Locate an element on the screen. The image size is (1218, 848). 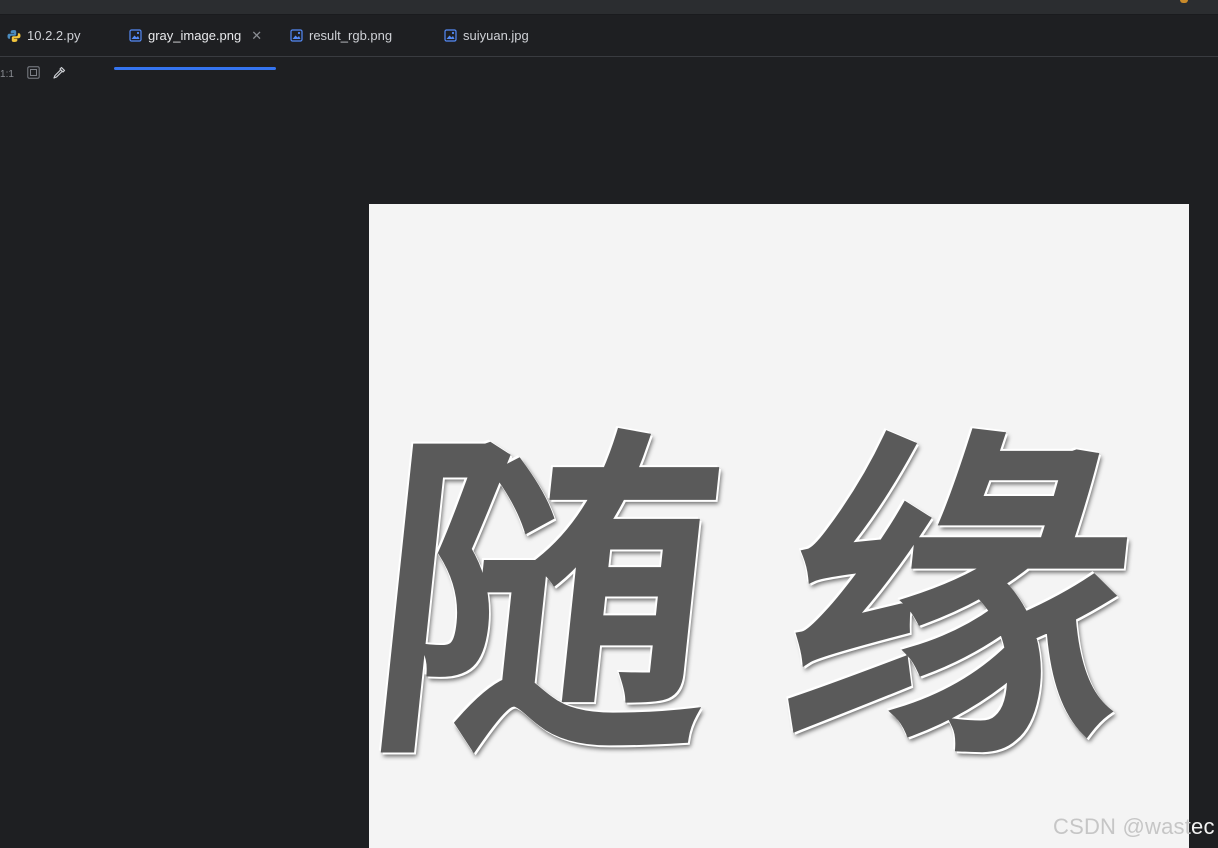
eyedropper-icon is located at coordinates (59, 74).